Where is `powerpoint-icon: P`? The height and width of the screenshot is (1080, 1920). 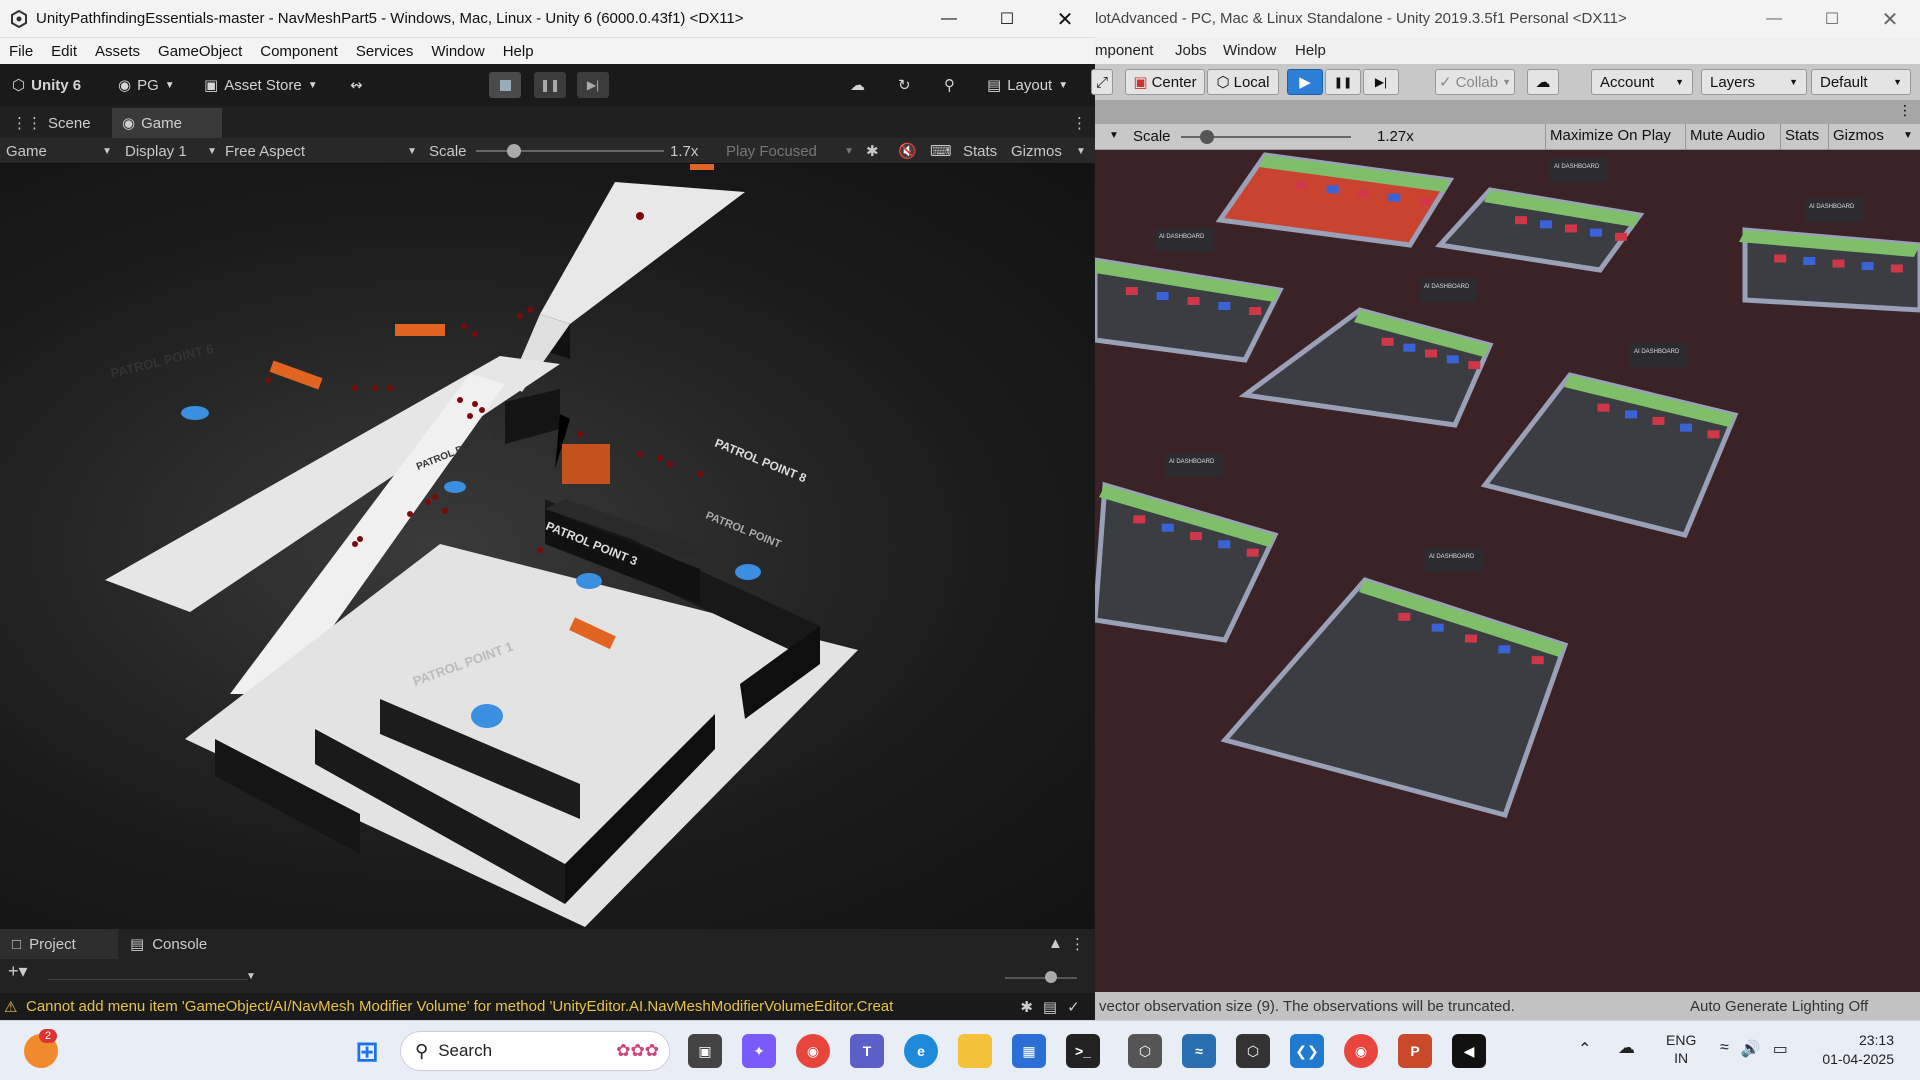 powerpoint-icon: P is located at coordinates (1415, 1051).